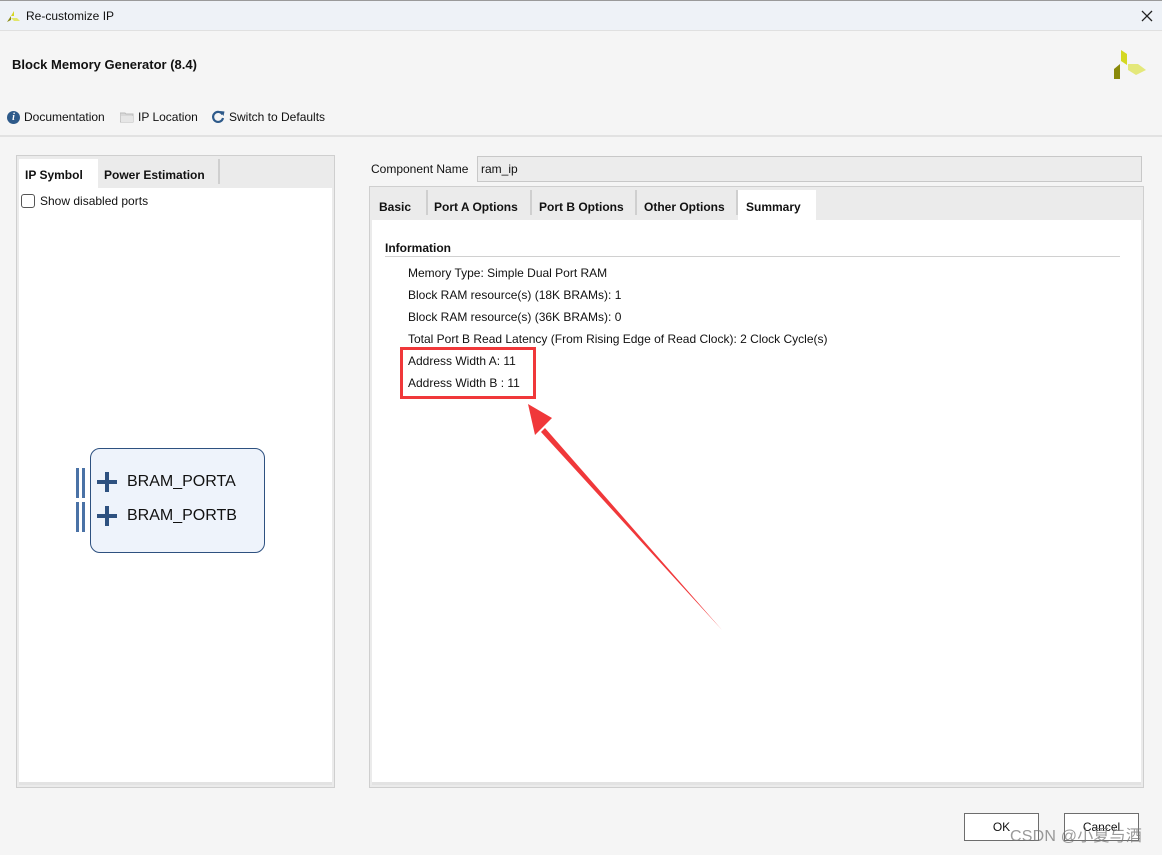  What do you see at coordinates (777, 205) in the screenshot?
I see `tab-summary: Summary` at bounding box center [777, 205].